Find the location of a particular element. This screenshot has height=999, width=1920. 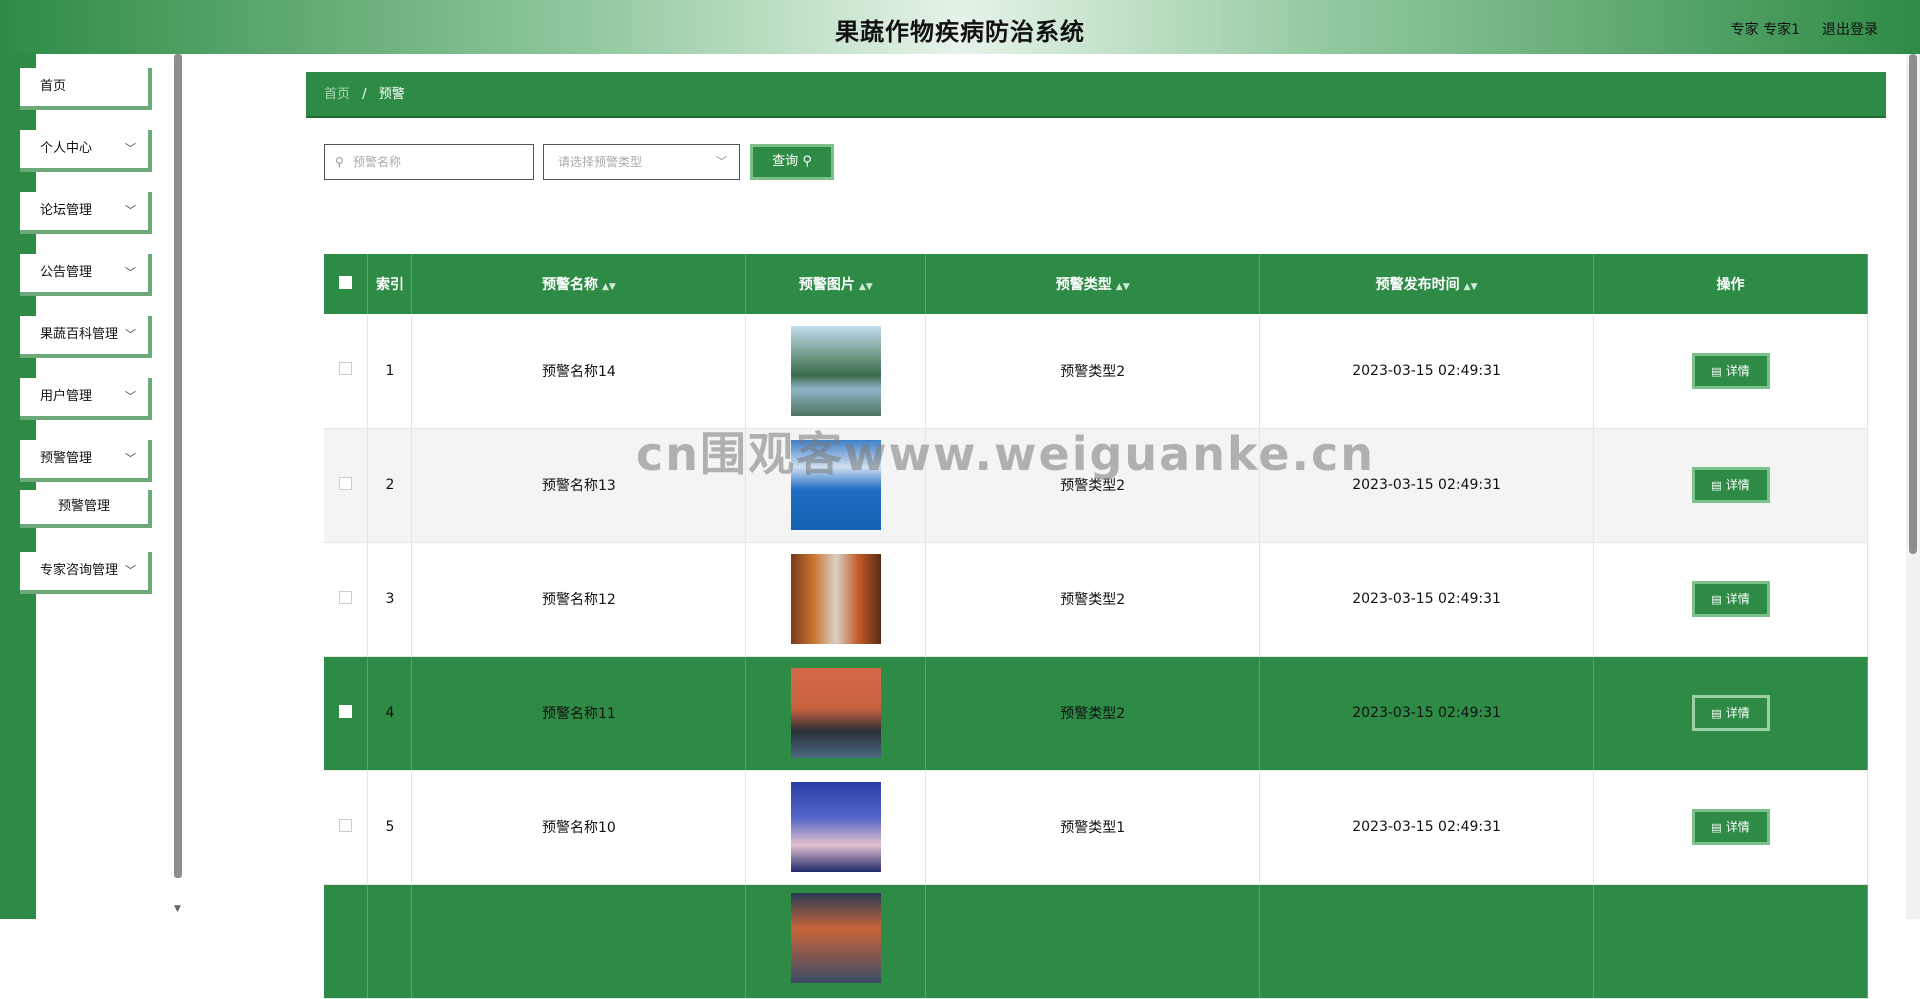

breadcrumb: 首页 / 预警 is located at coordinates (1096, 95).